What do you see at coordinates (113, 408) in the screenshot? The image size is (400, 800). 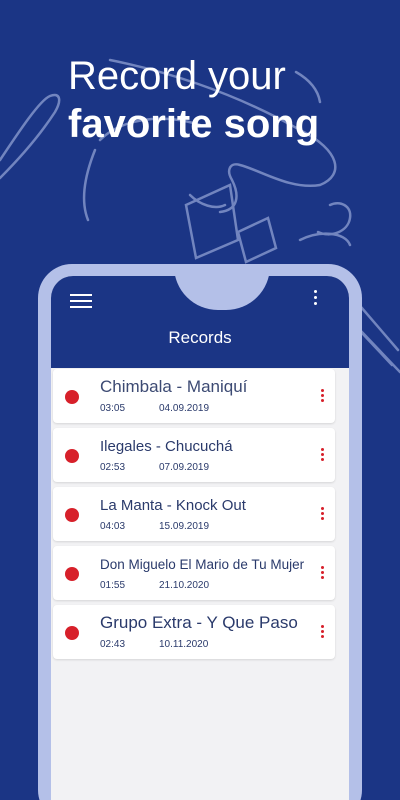 I see `record-duration: 03:05` at bounding box center [113, 408].